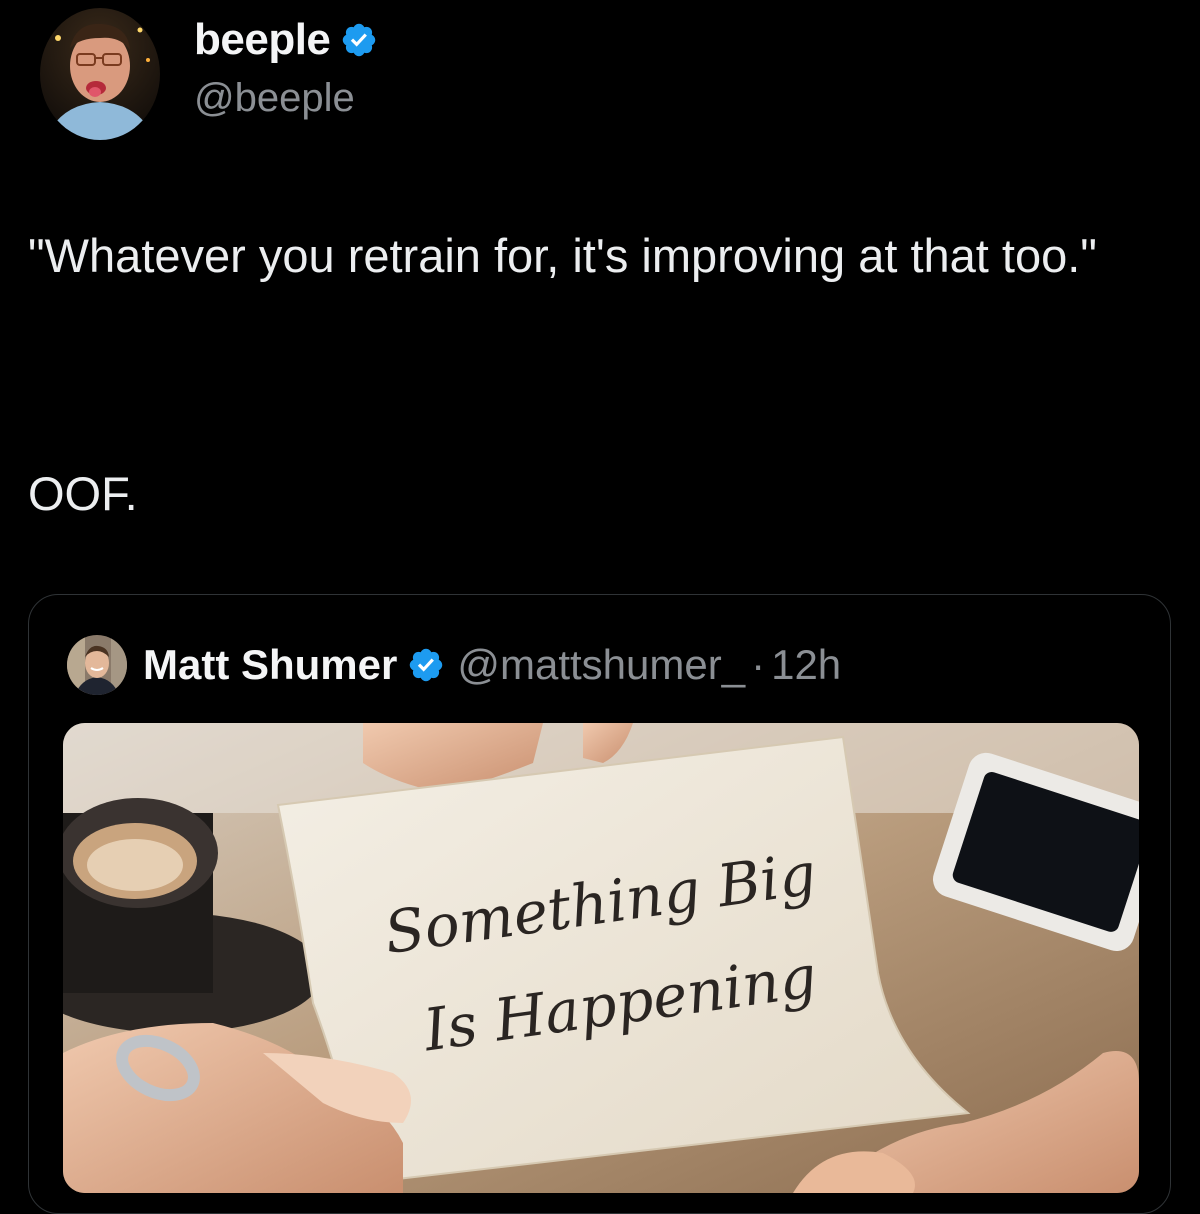 This screenshot has width=1200, height=1214. Describe the element at coordinates (262, 40) in the screenshot. I see `author-name: beeple` at that location.